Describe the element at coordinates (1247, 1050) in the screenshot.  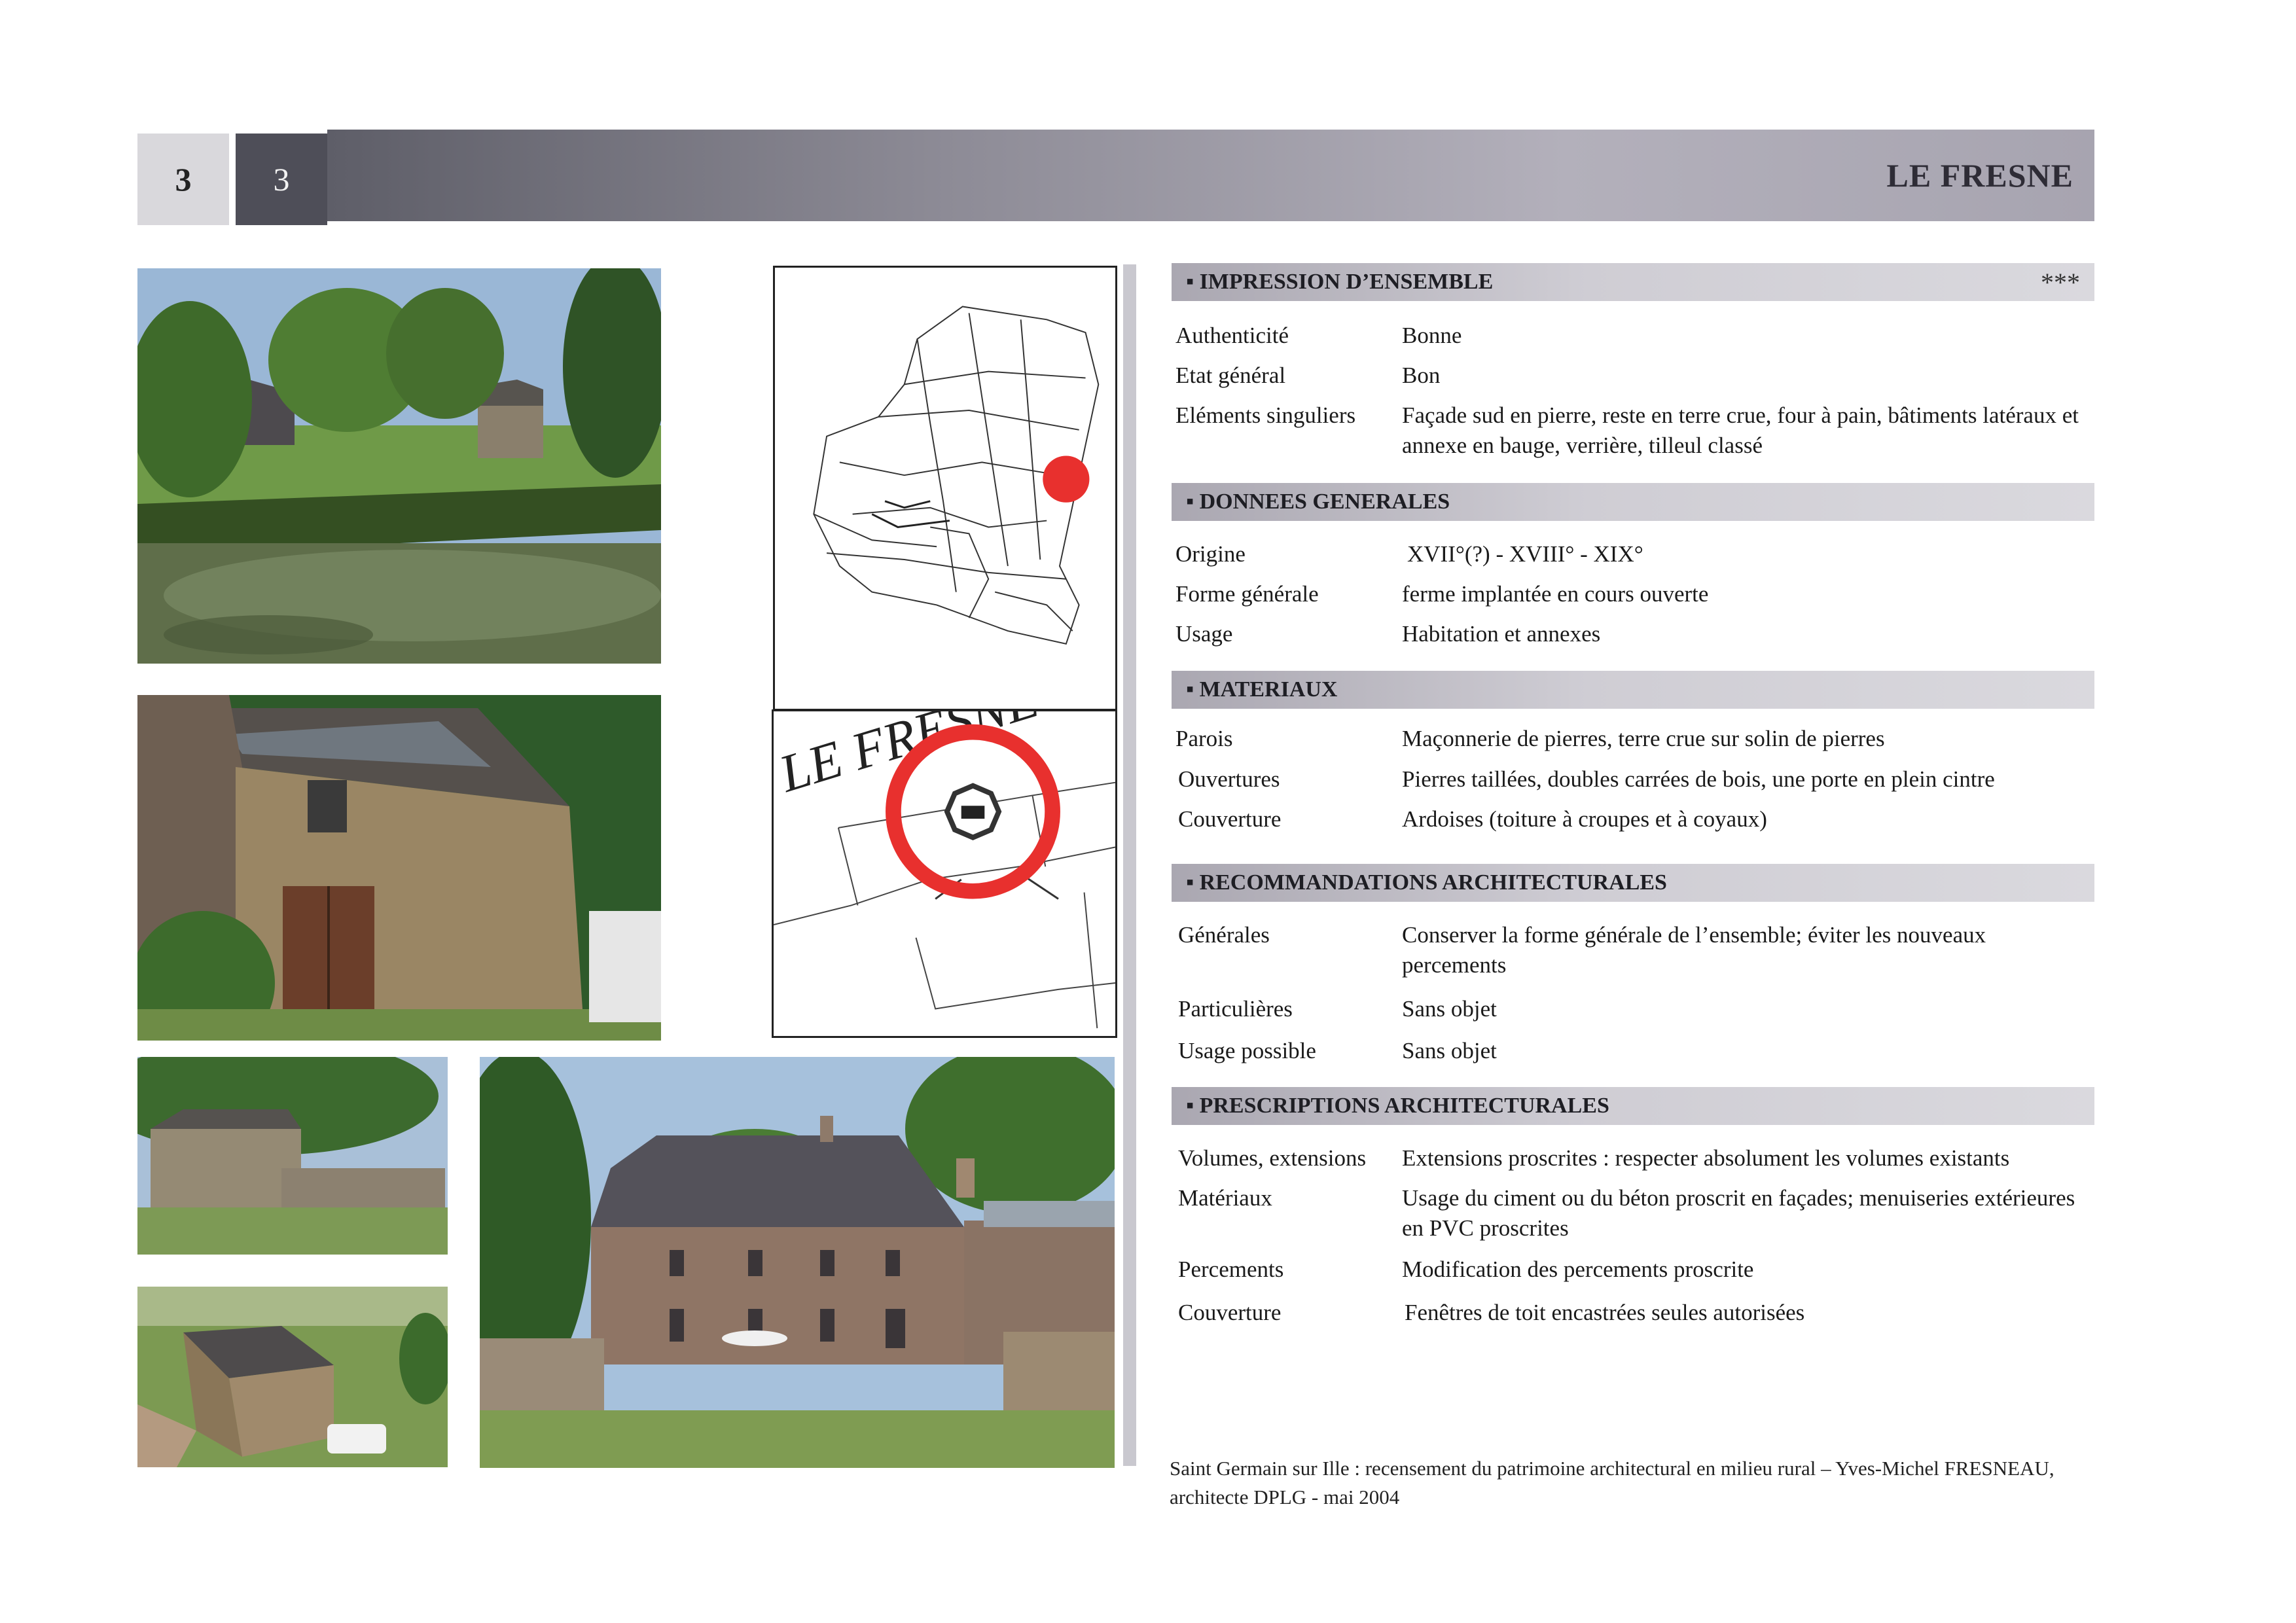
I see `row-label: Usage possible` at that location.